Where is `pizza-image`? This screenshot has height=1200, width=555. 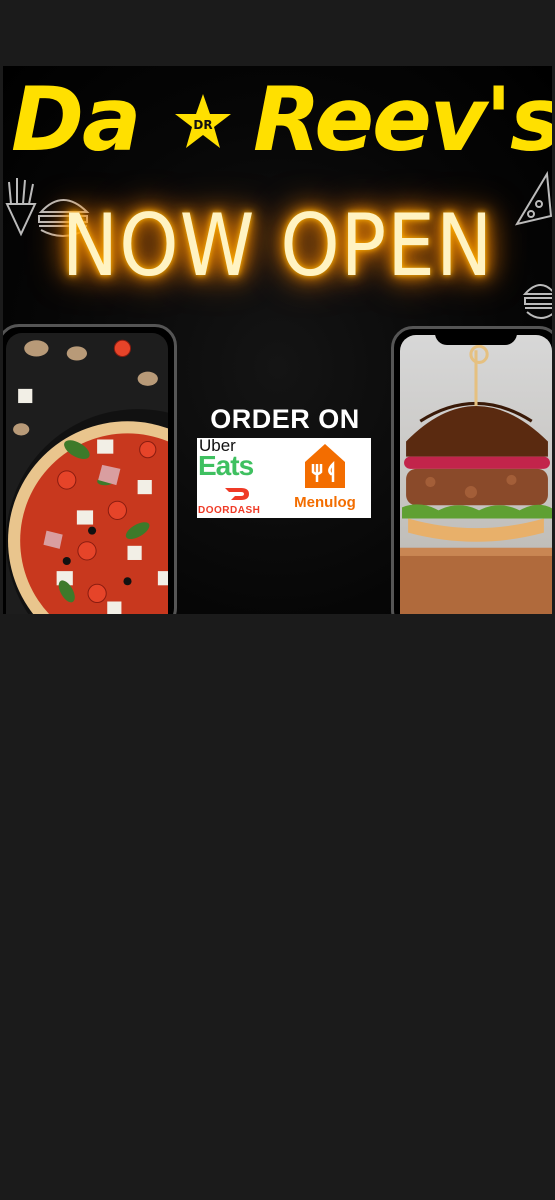 pizza-image is located at coordinates (87, 473).